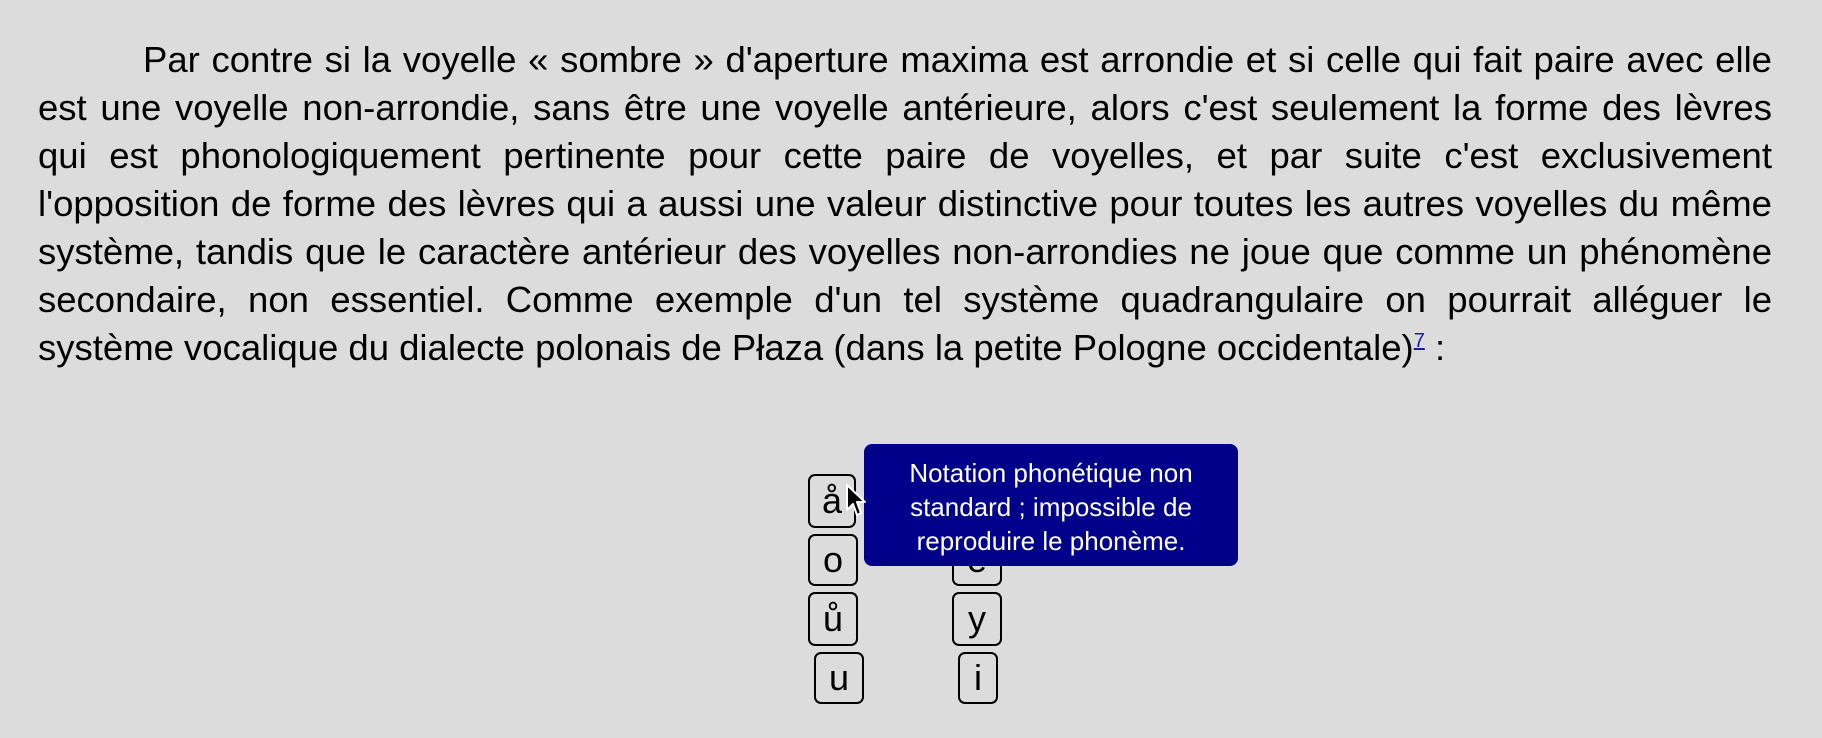 This screenshot has width=1822, height=738. I want to click on footnote-link: 7, so click(1419, 341).